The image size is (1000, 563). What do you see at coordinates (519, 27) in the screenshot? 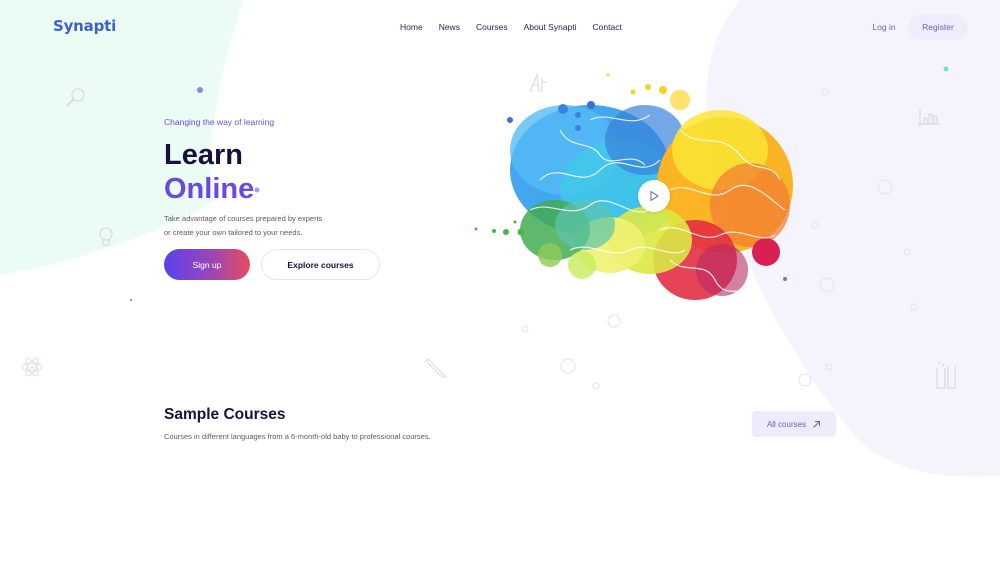
I see `main-menu: Home News Courses About Synapti Contact` at bounding box center [519, 27].